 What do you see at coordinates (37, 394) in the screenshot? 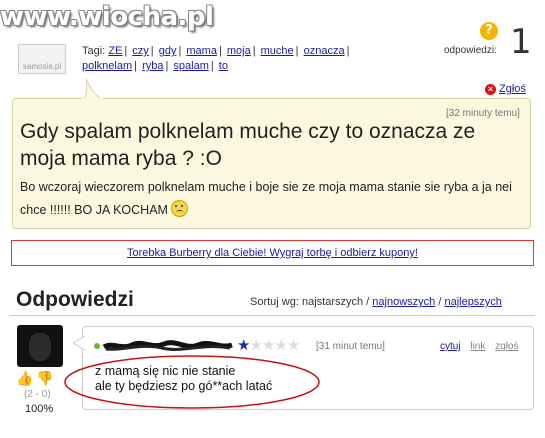
I see `vote-count: (2 - 0)` at bounding box center [37, 394].